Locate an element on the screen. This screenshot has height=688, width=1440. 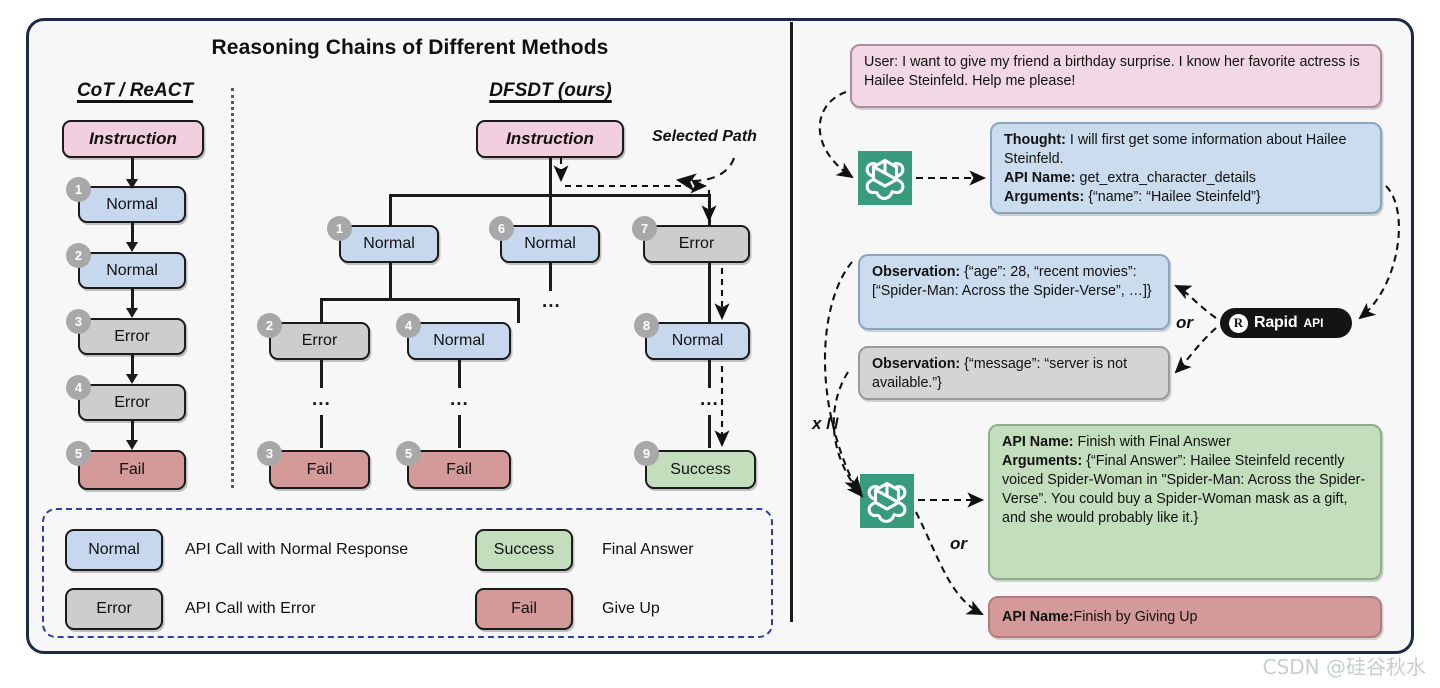
dfsdt-badge-3: 3 is located at coordinates (269, 453).